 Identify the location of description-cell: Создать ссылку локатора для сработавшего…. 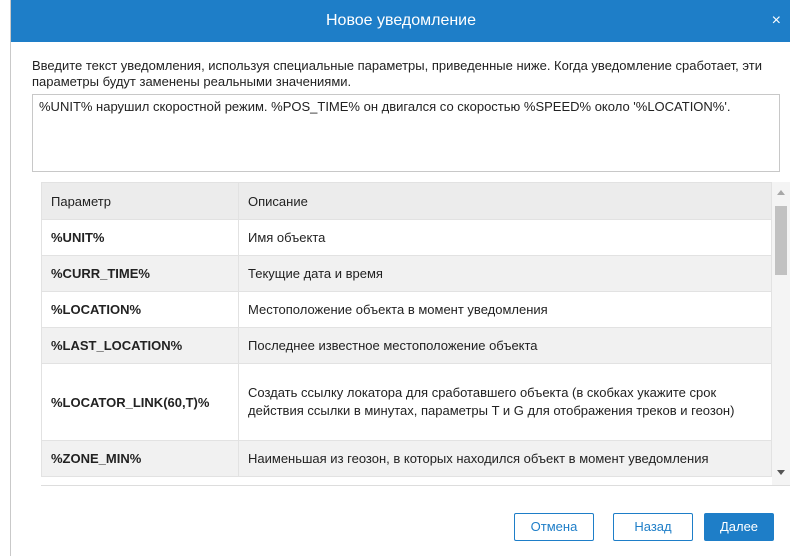
(505, 402).